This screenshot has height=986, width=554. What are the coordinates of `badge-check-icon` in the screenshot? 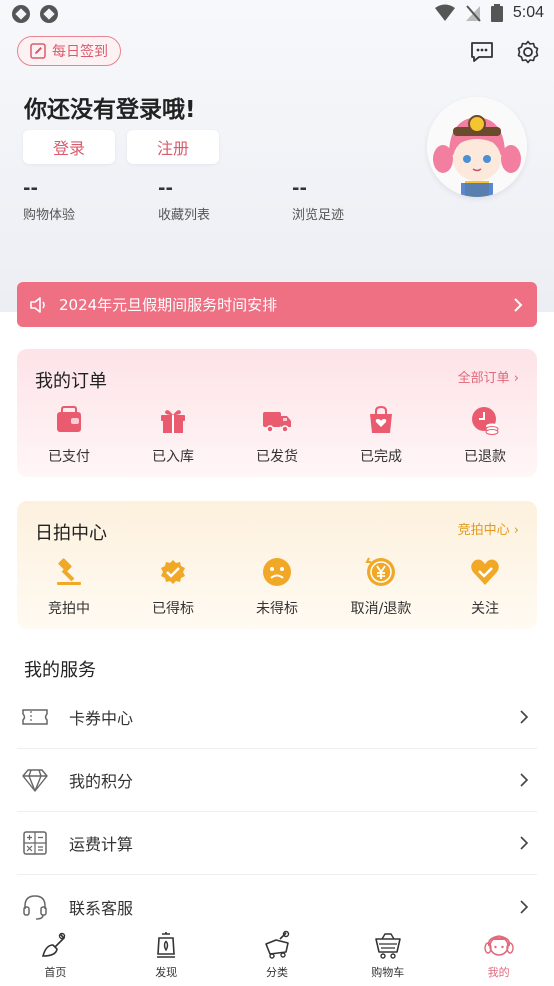 It's located at (173, 572).